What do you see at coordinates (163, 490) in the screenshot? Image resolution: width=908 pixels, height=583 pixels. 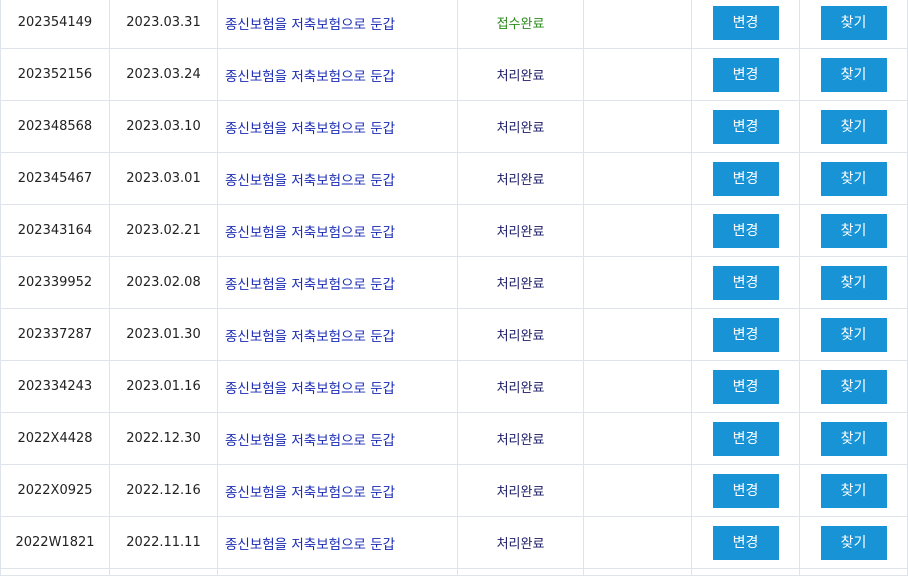 I see `row-date: 2022.12.16` at bounding box center [163, 490].